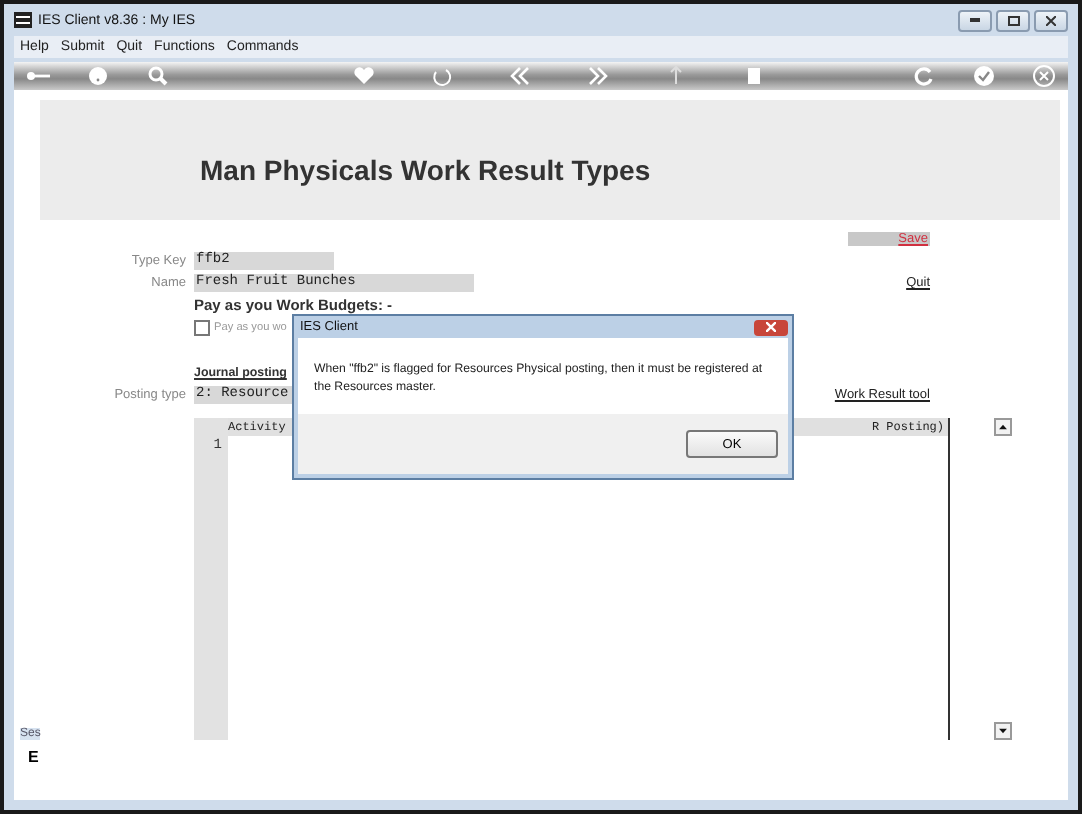 Image resolution: width=1082 pixels, height=814 pixels. I want to click on scroll-down-button, so click(1003, 731).